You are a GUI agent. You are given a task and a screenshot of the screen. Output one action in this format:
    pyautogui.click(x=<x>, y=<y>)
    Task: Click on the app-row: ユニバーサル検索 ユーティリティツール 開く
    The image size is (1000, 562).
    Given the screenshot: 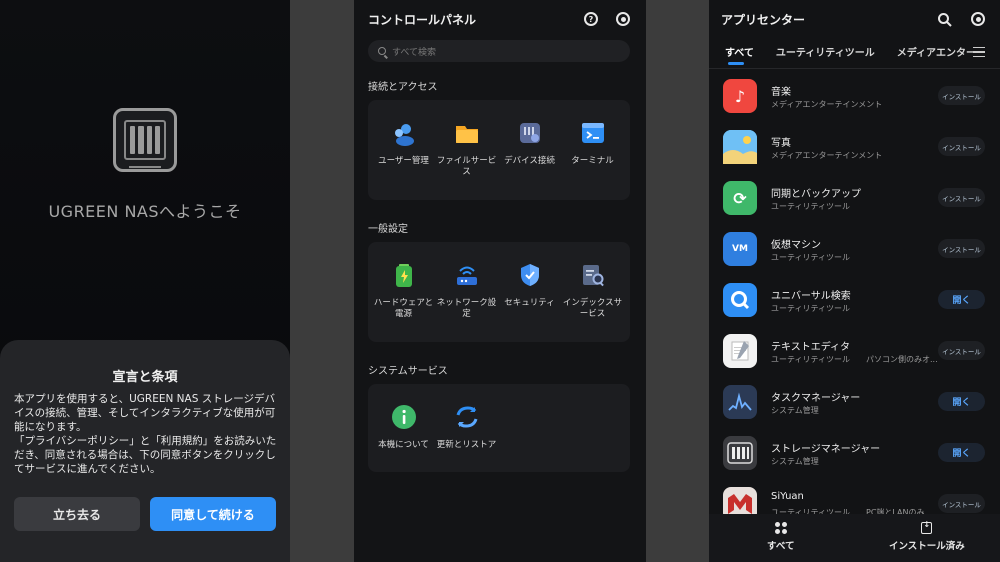 What is the action you would take?
    pyautogui.click(x=854, y=299)
    